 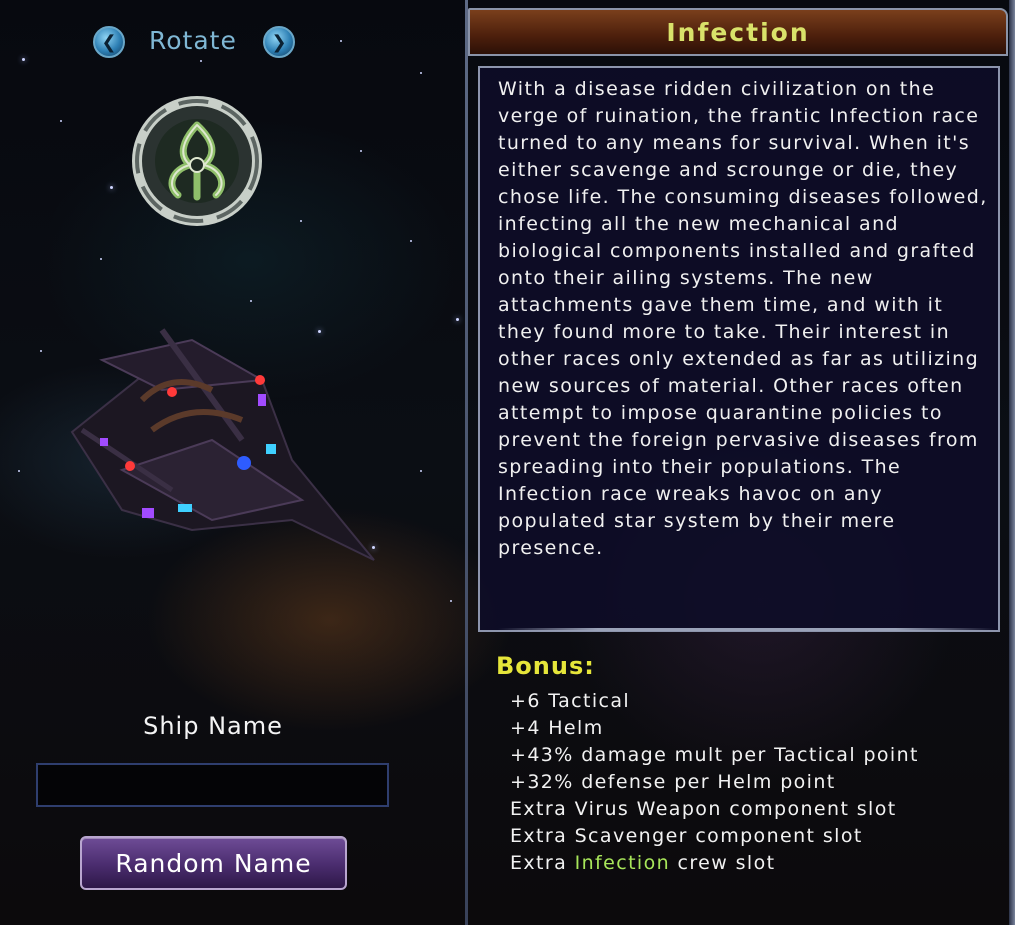 I want to click on infection-race-emblem-icon, so click(x=197, y=161).